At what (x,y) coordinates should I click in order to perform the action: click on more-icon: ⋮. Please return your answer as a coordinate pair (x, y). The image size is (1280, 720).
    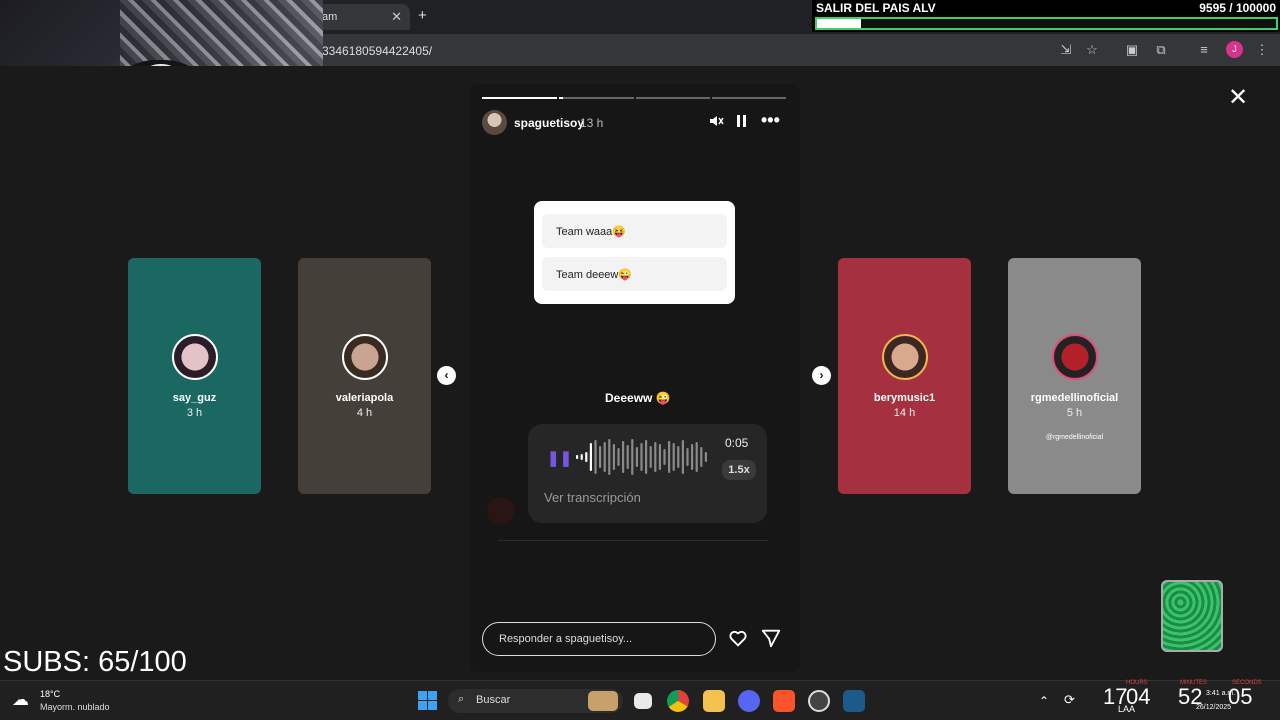
    Looking at the image, I should click on (1262, 50).